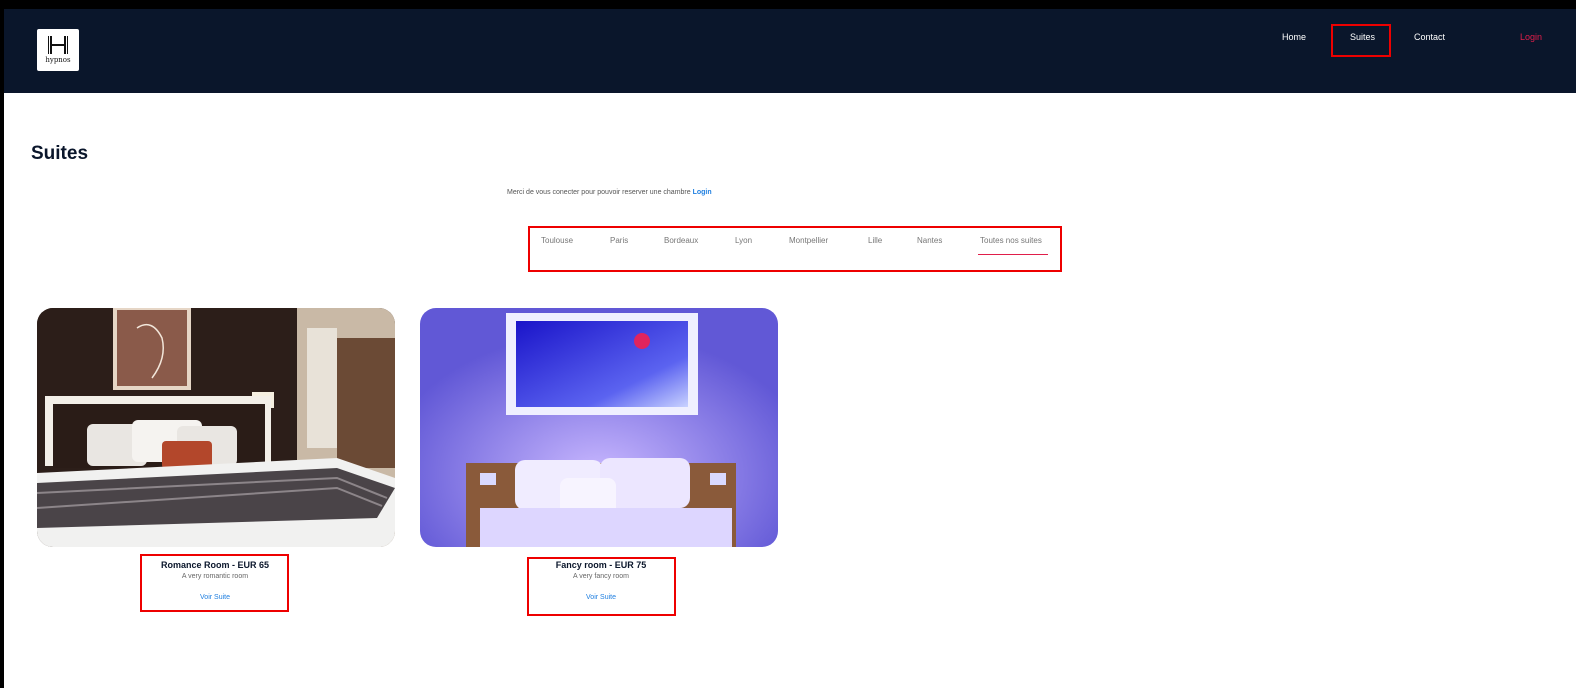 Image resolution: width=1576 pixels, height=688 pixels. Describe the element at coordinates (216, 427) in the screenshot. I see `romance-room-image` at that location.